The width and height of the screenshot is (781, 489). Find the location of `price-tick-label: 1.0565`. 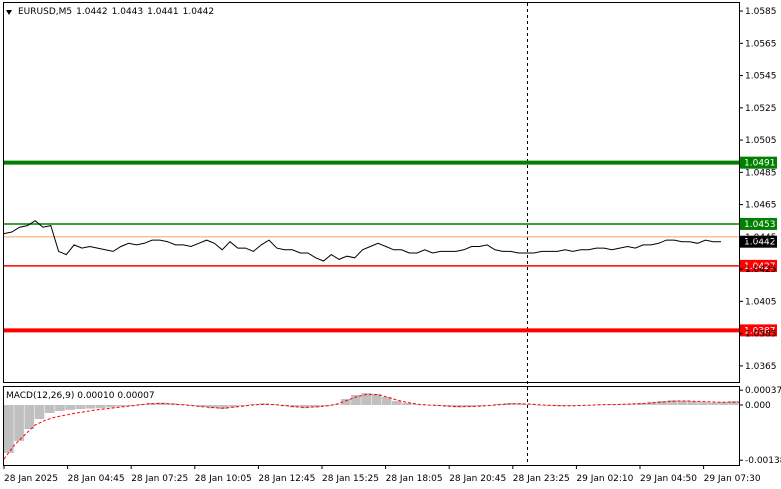

price-tick-label: 1.0565 is located at coordinates (761, 44).